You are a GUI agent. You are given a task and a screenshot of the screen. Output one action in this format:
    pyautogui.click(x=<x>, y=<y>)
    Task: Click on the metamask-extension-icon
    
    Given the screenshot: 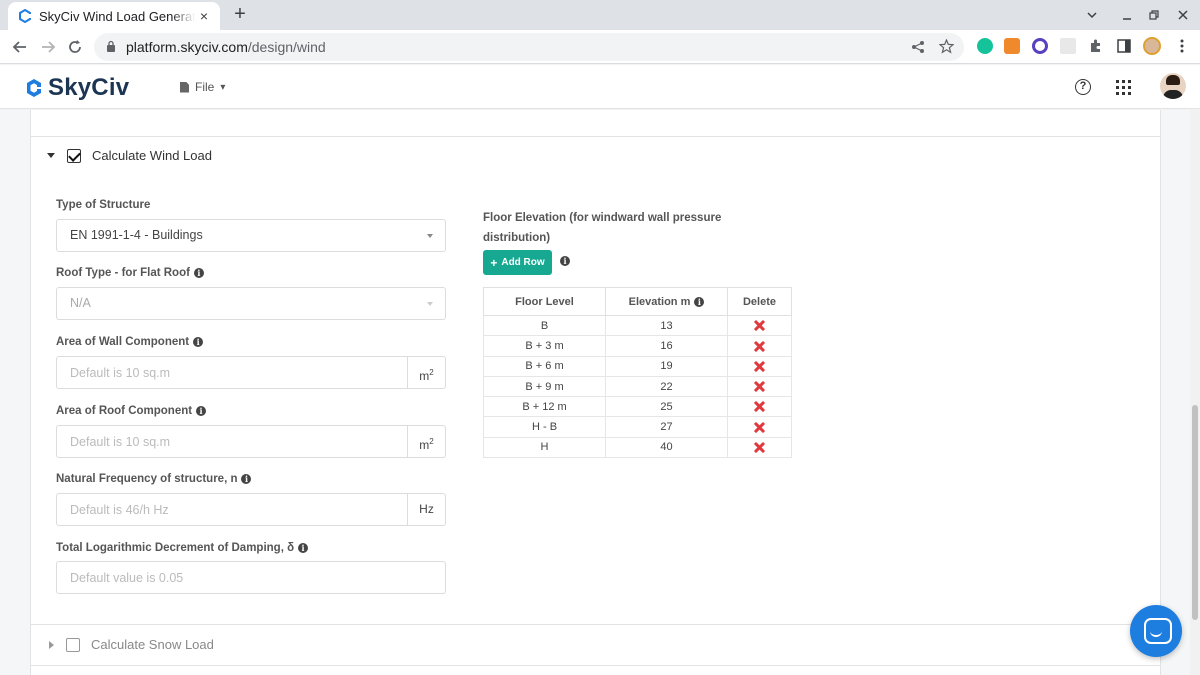 What is the action you would take?
    pyautogui.click(x=1012, y=46)
    